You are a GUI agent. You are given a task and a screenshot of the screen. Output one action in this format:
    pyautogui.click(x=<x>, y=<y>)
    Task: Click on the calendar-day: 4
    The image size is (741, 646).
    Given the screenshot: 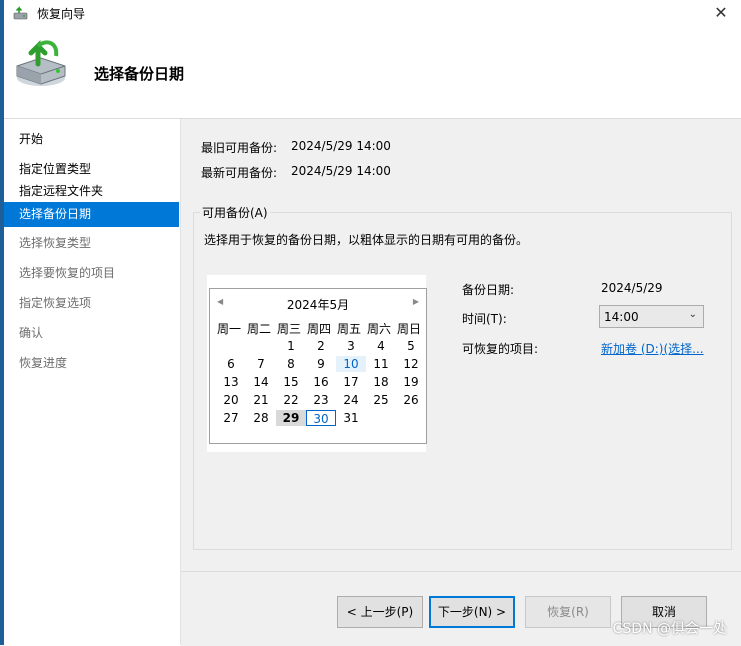 What is the action you would take?
    pyautogui.click(x=381, y=346)
    